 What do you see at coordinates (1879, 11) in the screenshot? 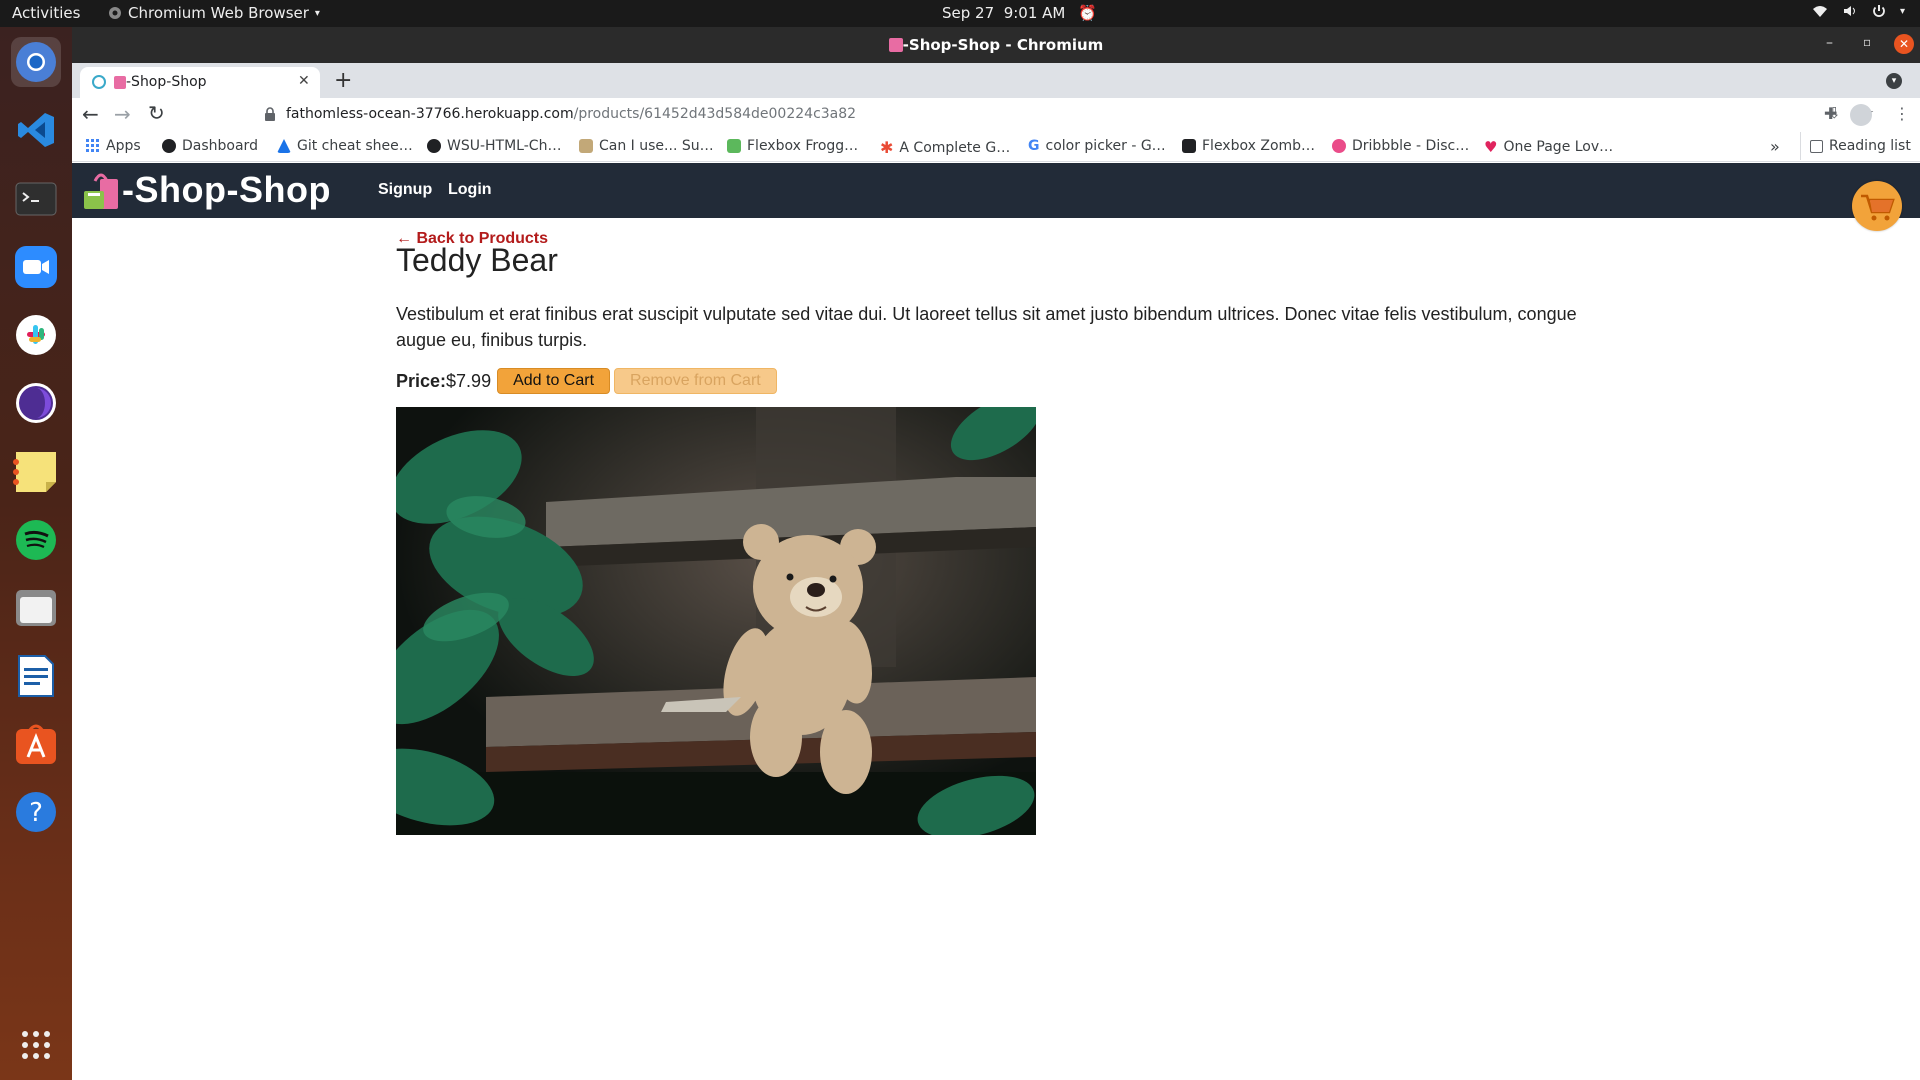
I see `power-icon` at bounding box center [1879, 11].